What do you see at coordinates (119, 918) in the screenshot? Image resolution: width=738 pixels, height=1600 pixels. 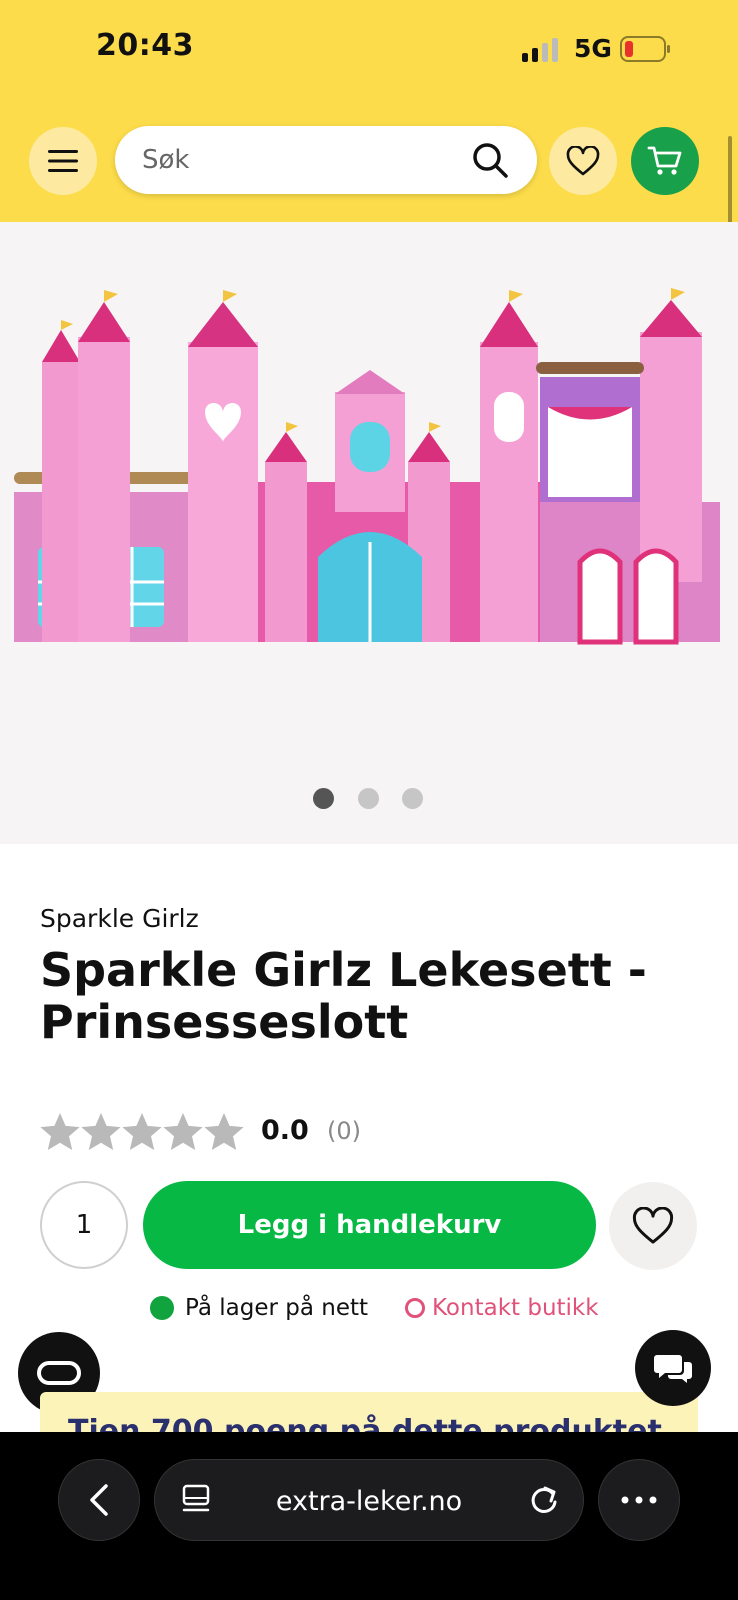 I see `product-brand: Sparkle Girlz` at bounding box center [119, 918].